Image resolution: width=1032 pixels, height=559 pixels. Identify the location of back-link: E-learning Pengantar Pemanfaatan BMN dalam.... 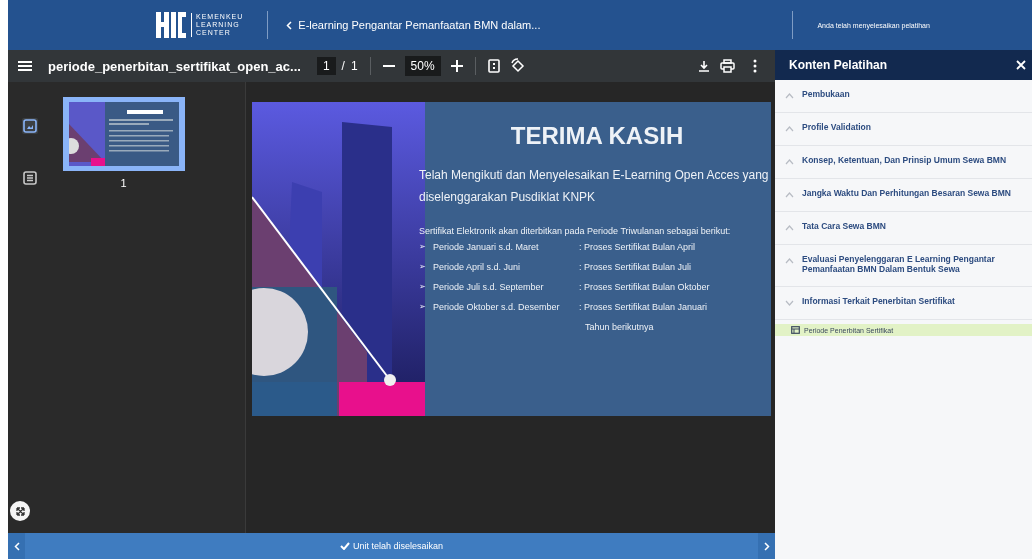
(413, 25).